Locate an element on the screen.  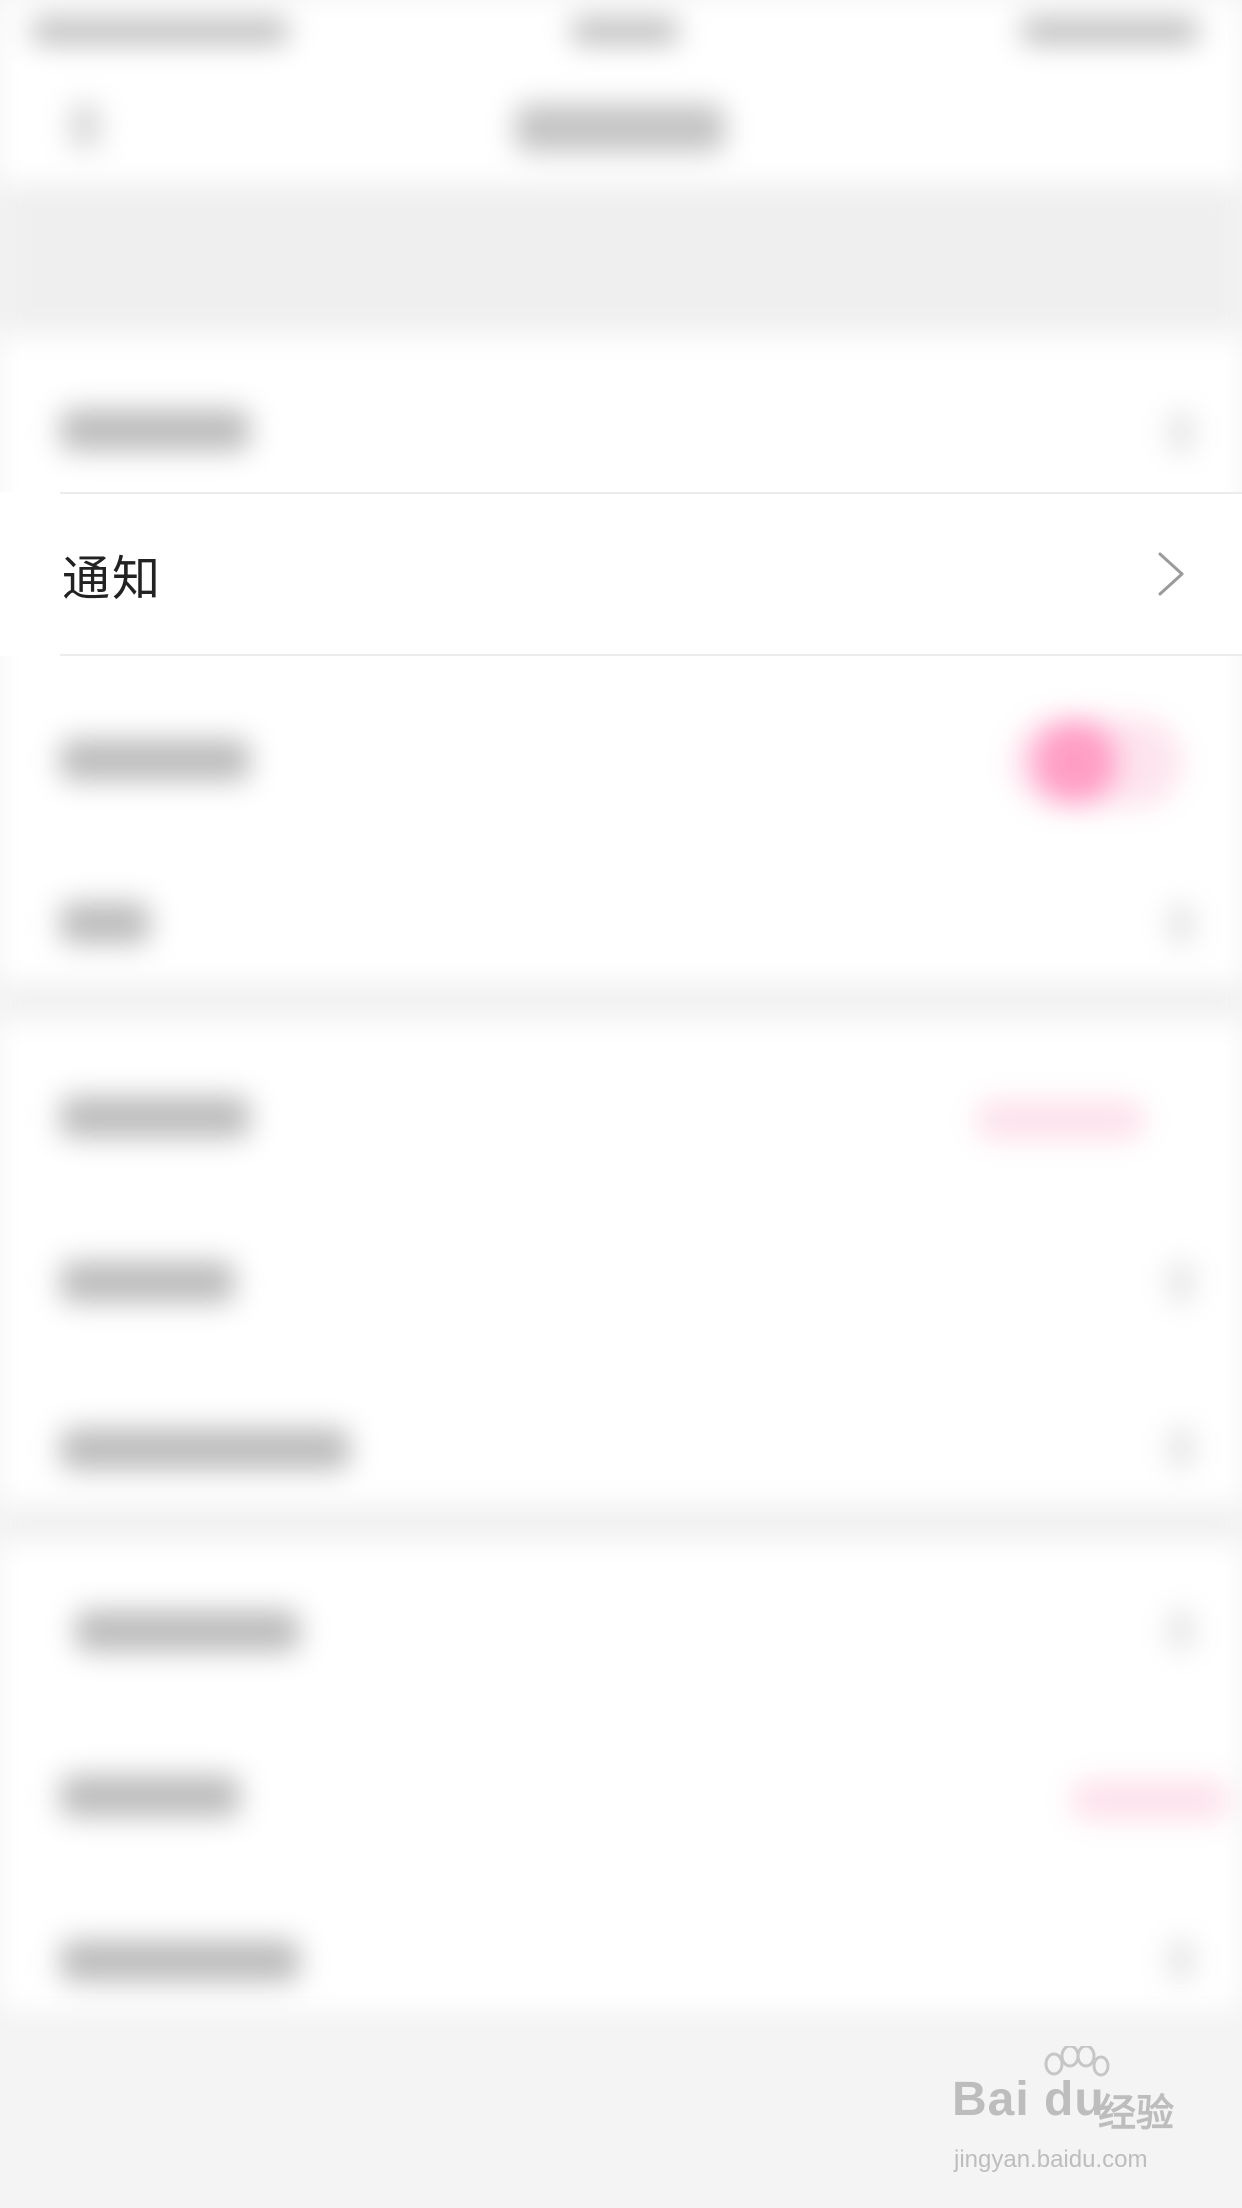
toggle-knob is located at coordinates (1075, 762).